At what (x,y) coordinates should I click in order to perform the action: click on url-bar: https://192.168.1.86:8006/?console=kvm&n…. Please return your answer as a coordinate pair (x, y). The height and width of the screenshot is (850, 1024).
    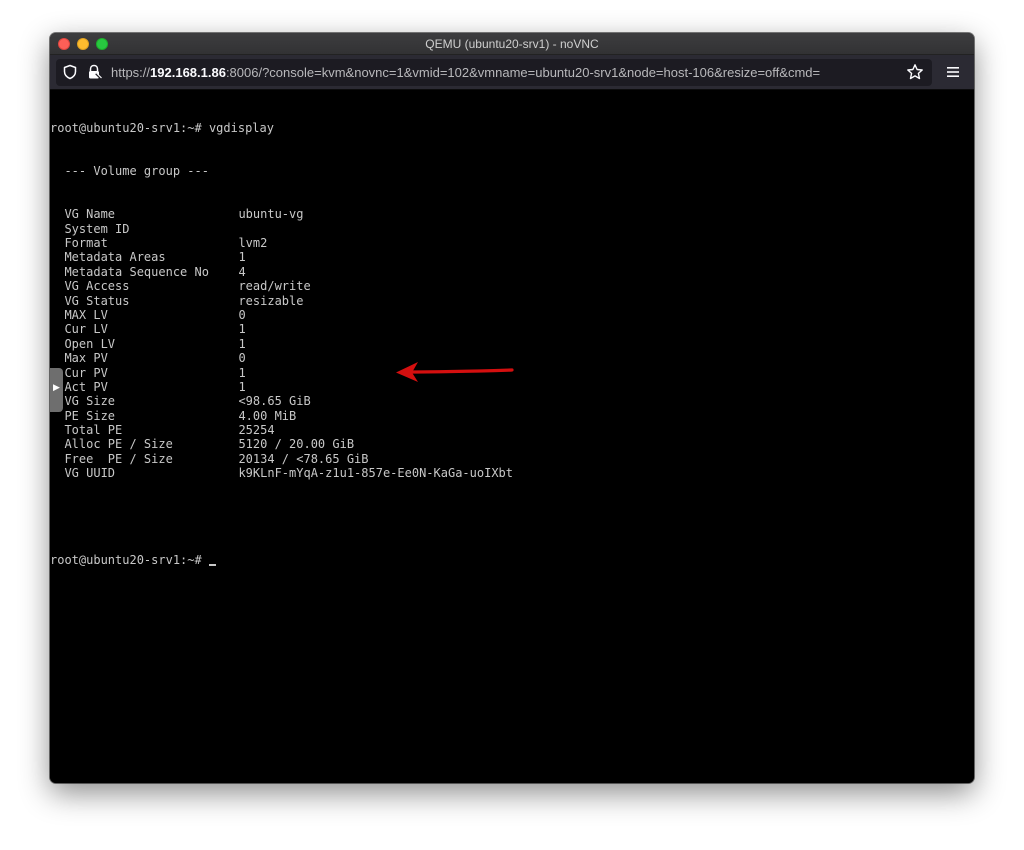
    Looking at the image, I should click on (494, 72).